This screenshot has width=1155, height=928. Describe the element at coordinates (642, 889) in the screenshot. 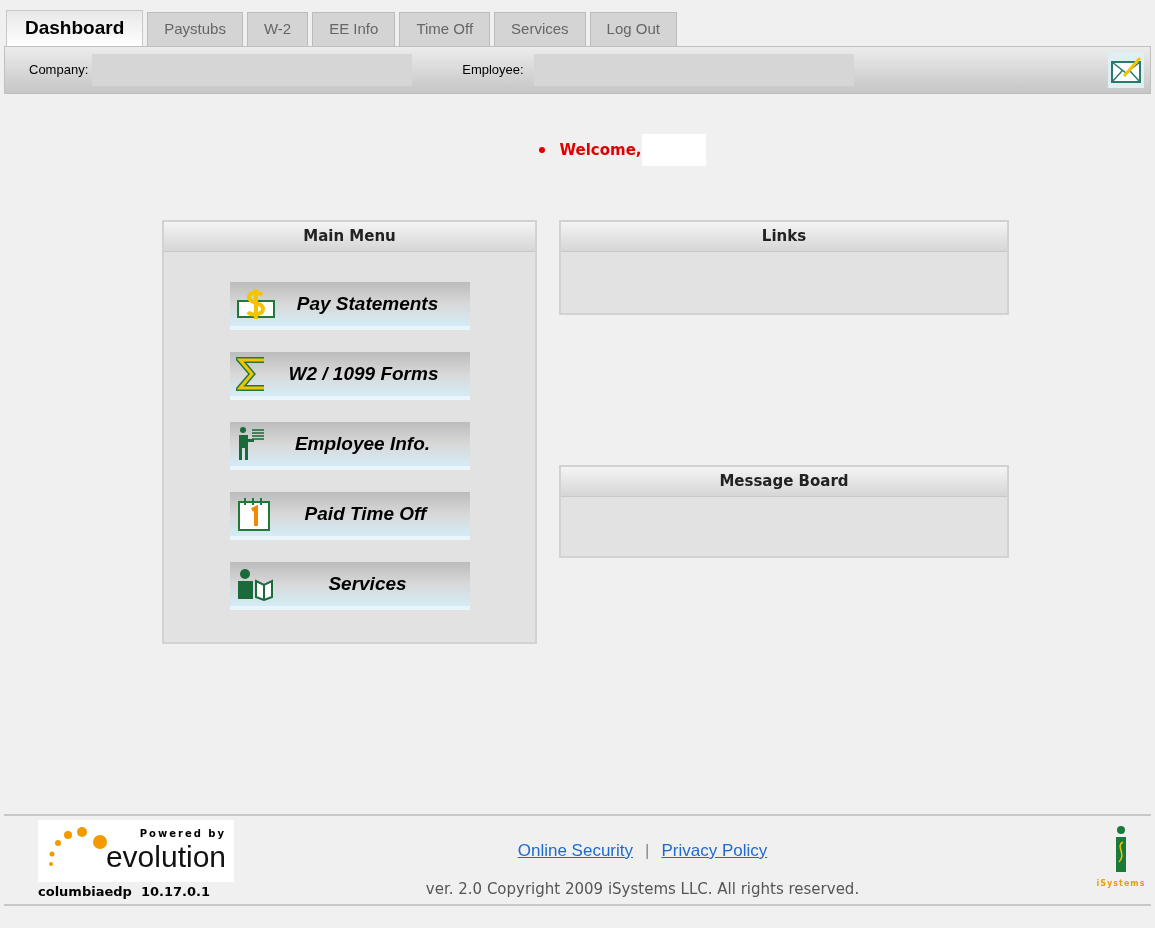

I see `copyright-text: ver. 2.0 Copyright 2009 iSystems LLC. All rights reserved.` at that location.